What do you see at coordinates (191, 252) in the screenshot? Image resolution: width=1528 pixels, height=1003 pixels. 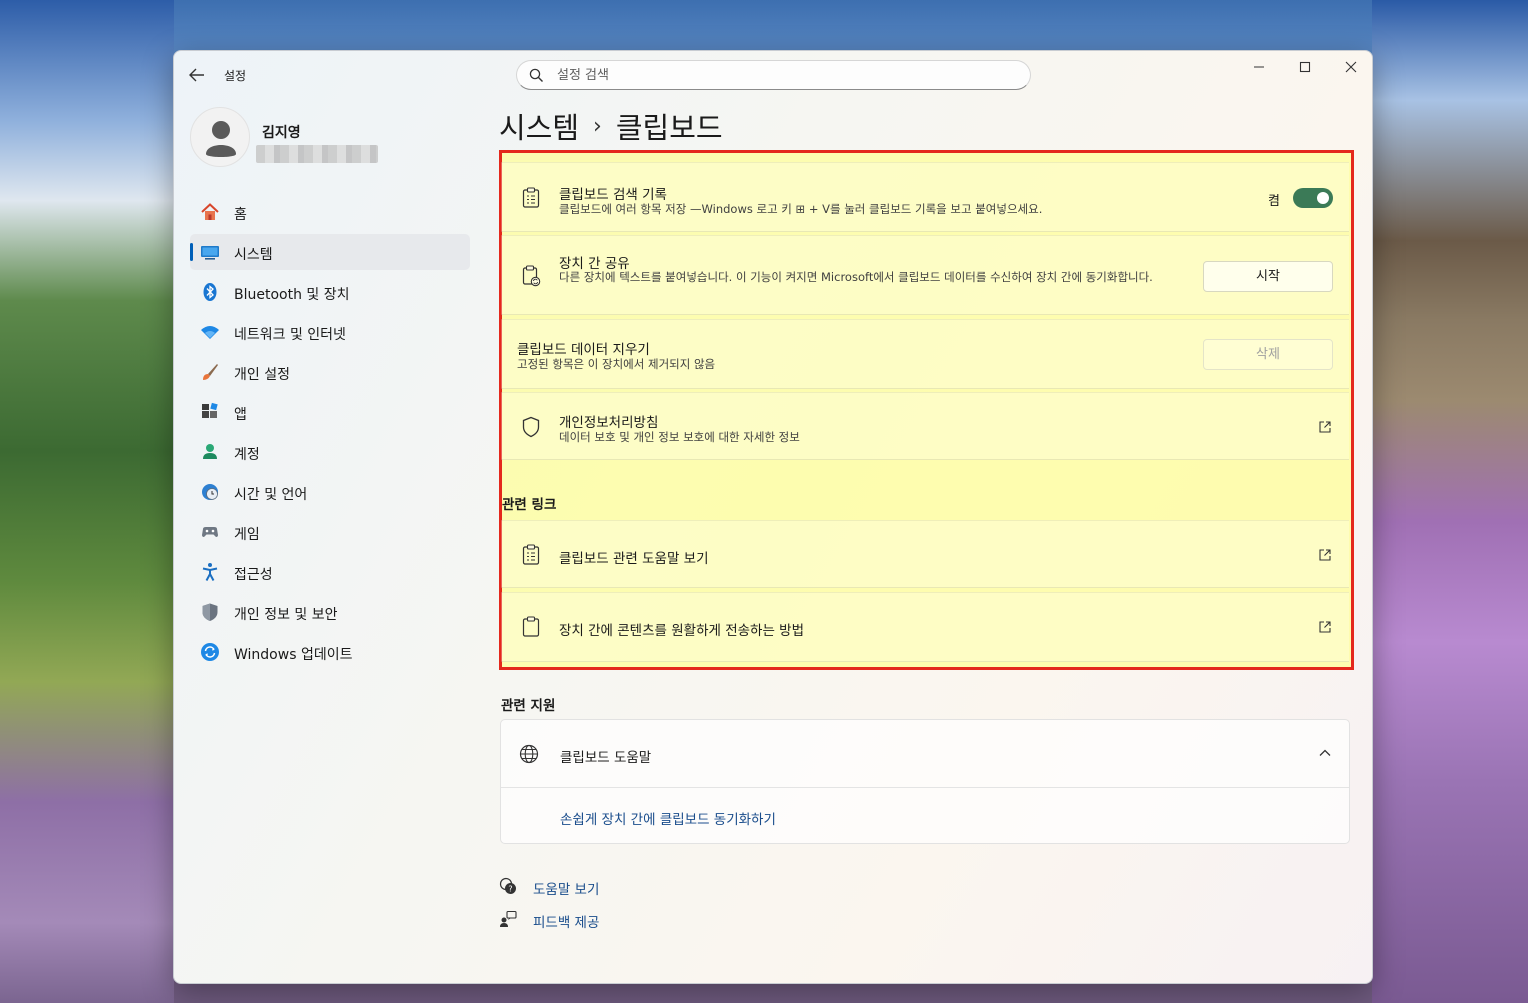 I see `active-indicator` at bounding box center [191, 252].